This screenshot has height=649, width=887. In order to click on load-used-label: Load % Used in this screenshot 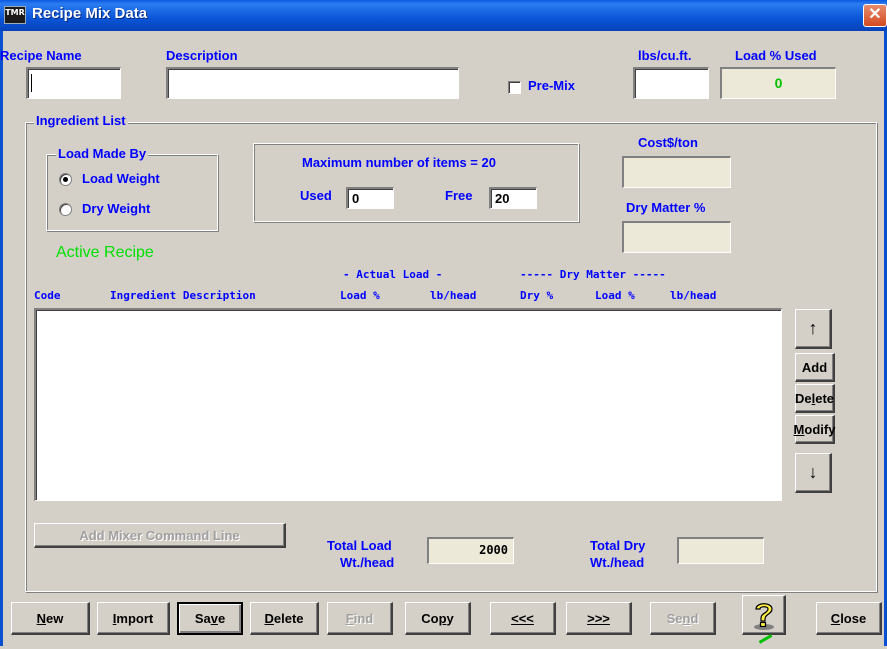, I will do `click(776, 55)`.